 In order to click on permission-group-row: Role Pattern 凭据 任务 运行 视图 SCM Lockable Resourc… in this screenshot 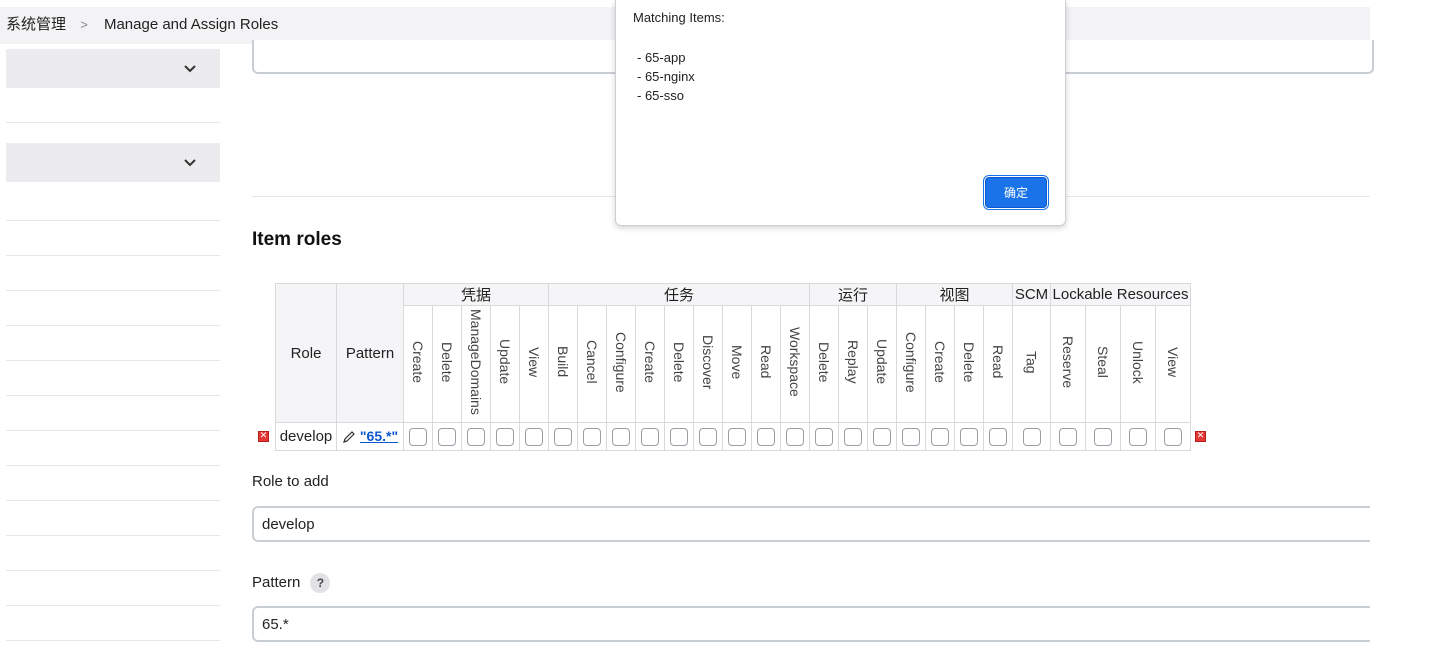, I will do `click(733, 353)`.